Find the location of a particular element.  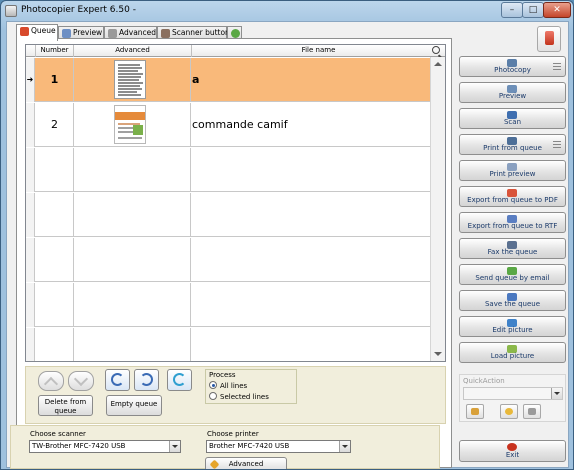

exit-button: Exit is located at coordinates (512, 451).